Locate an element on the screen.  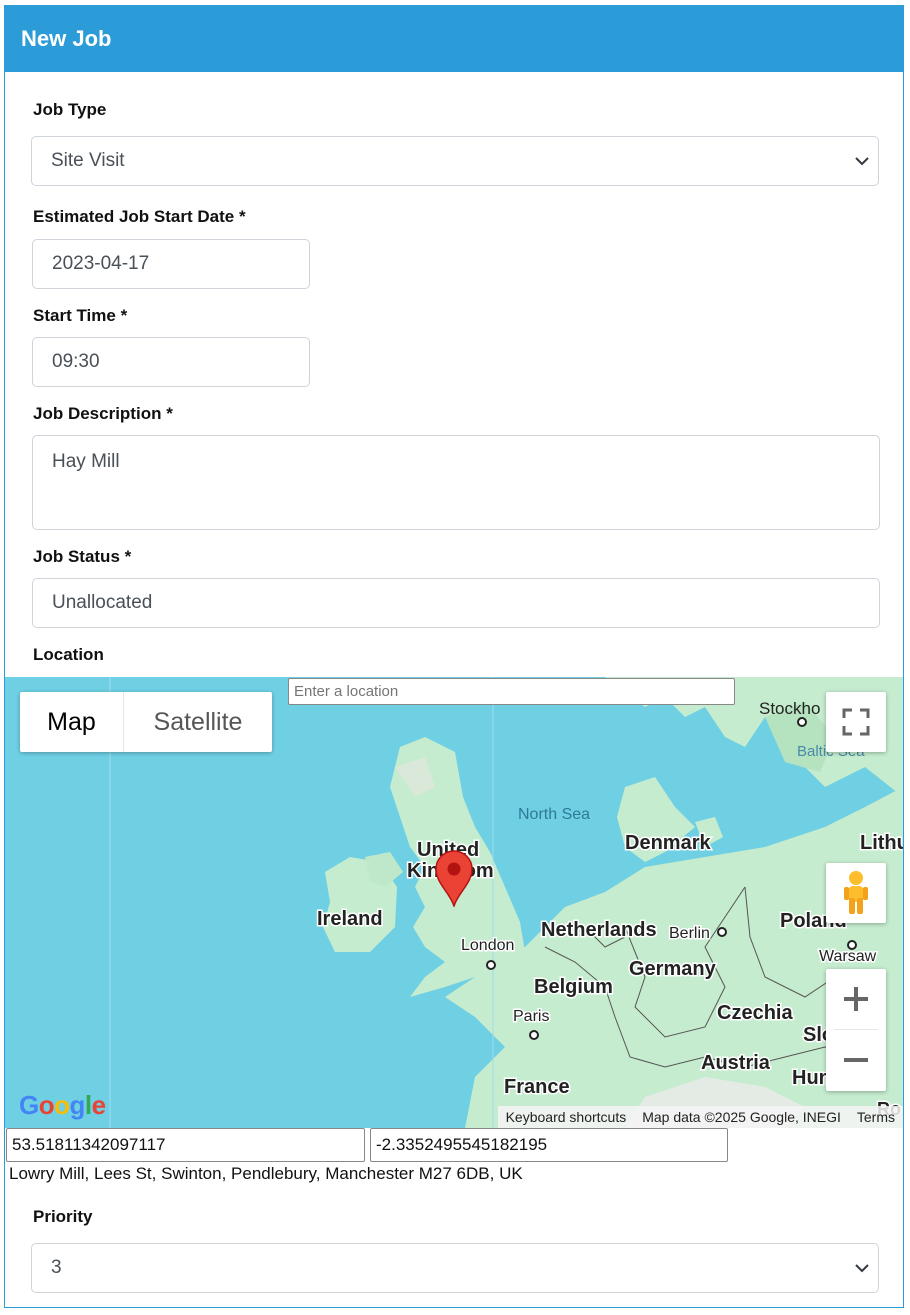
map-label-north-sea: North Sea is located at coordinates (554, 814).